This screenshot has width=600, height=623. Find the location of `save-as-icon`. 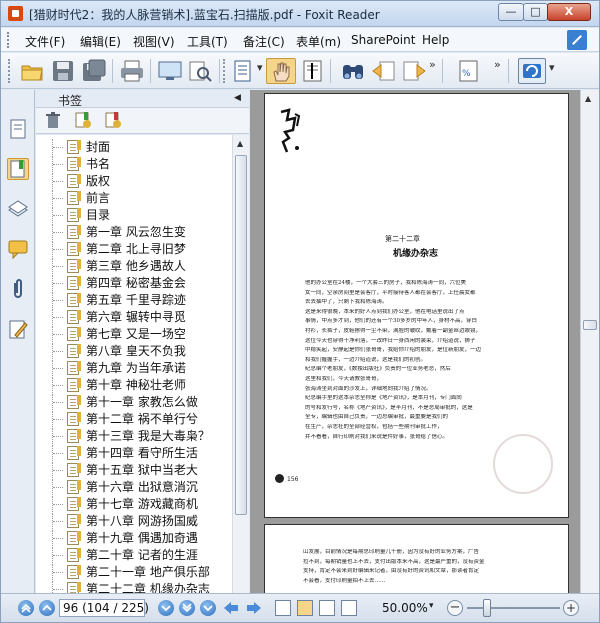

save-as-icon is located at coordinates (94, 71).